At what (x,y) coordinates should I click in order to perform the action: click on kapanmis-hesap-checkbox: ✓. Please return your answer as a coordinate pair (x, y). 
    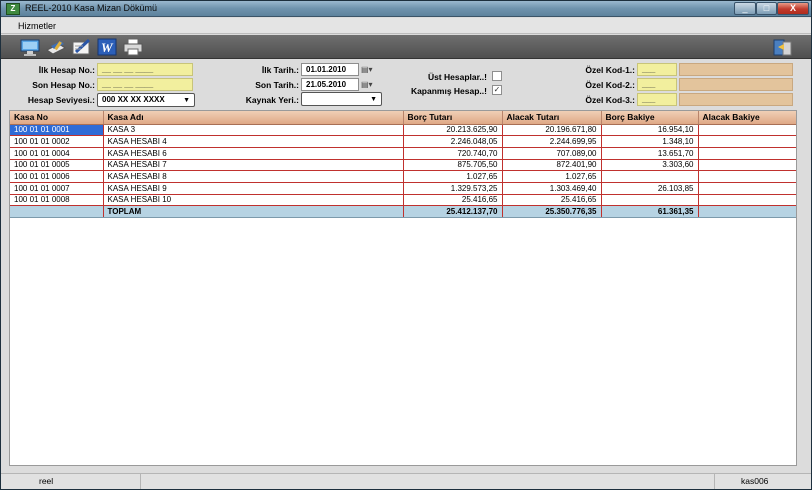
    Looking at the image, I should click on (497, 90).